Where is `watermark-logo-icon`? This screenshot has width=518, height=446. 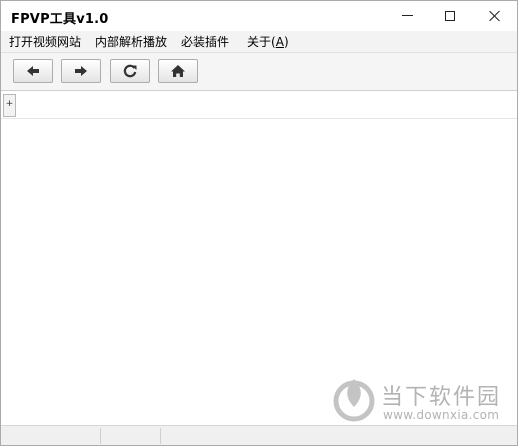
watermark-logo-icon is located at coordinates (354, 400).